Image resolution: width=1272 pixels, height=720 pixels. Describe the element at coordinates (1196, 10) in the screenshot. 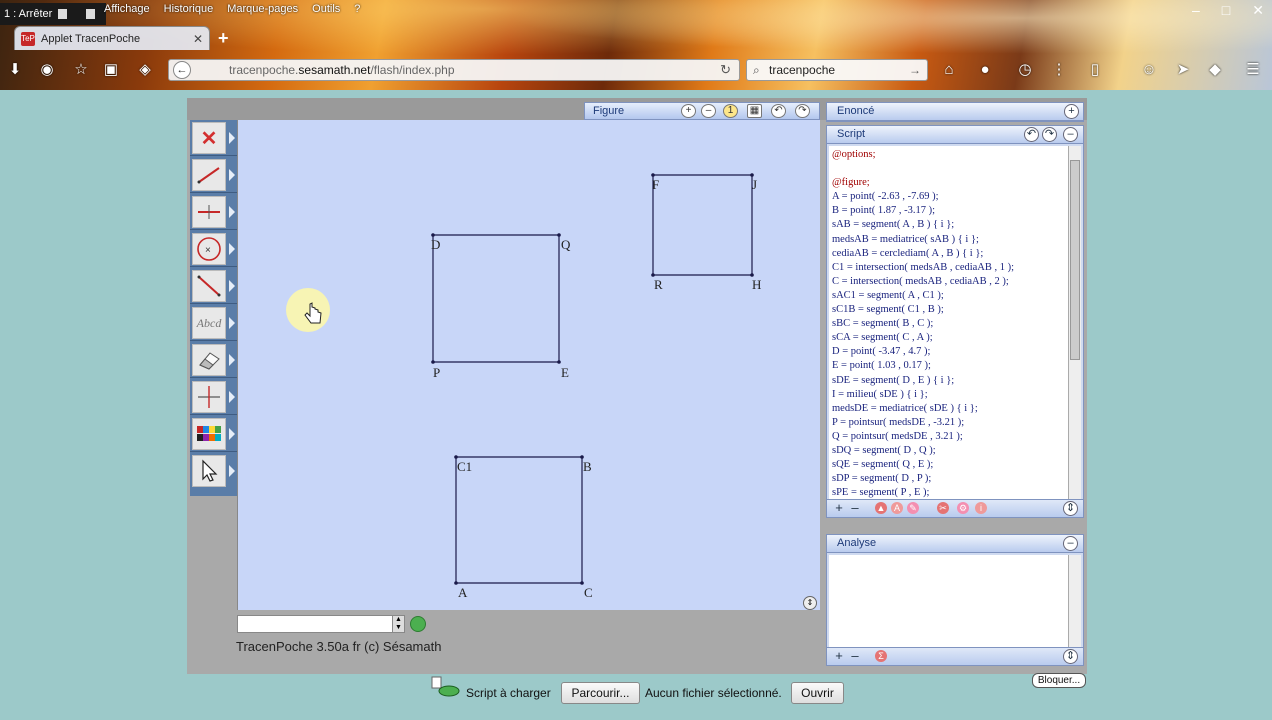

I see `minimize-button: –` at that location.